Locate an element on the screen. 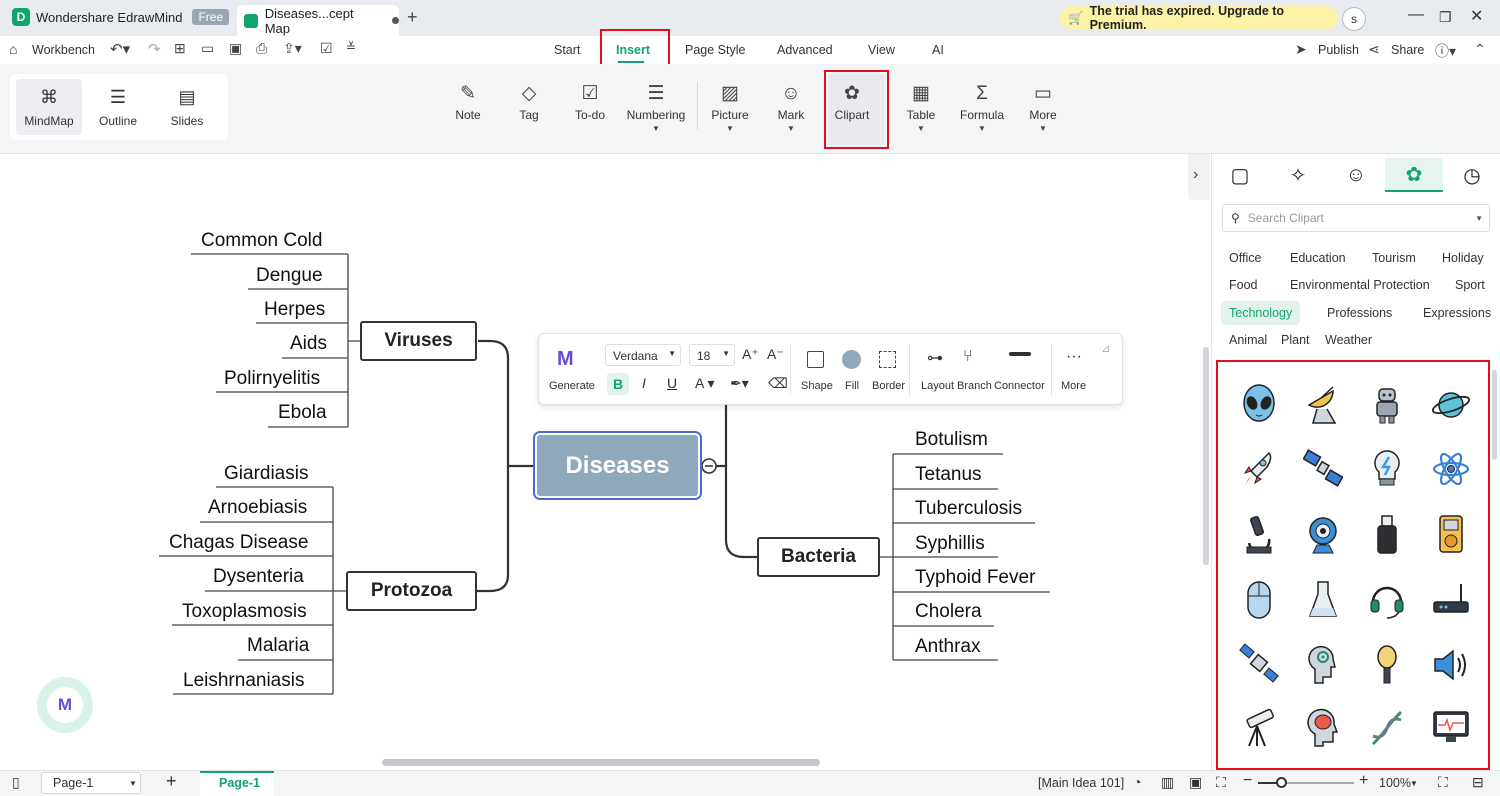 Image resolution: width=1500 pixels, height=796 pixels. topic-anthrax: Anthrax is located at coordinates (947, 647).